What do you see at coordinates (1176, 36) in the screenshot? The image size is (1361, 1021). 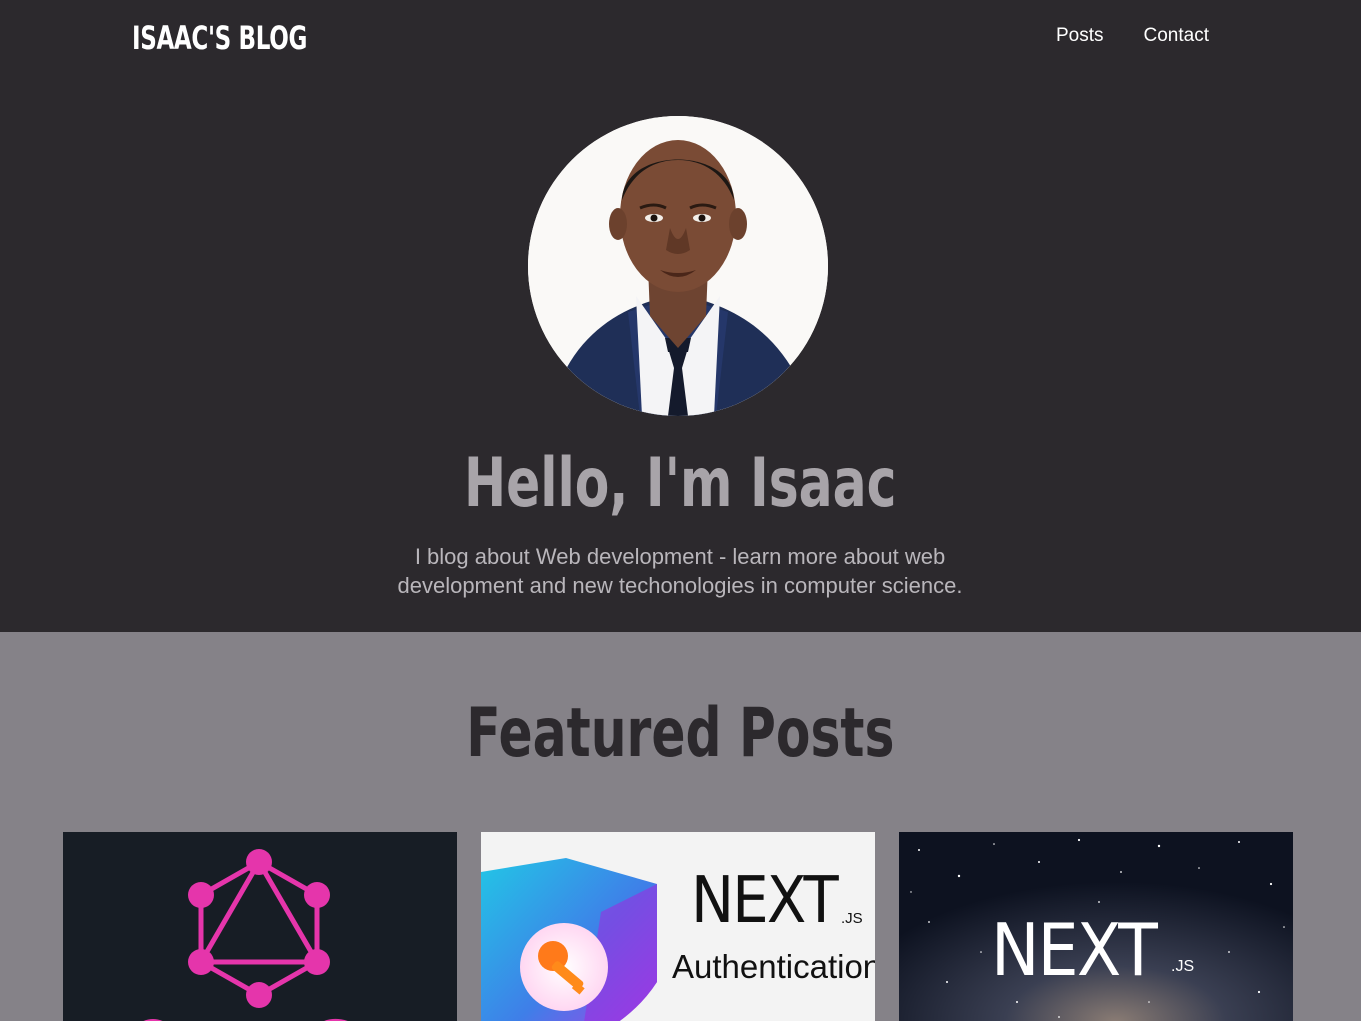 I see `nav-link-contact: Contact` at bounding box center [1176, 36].